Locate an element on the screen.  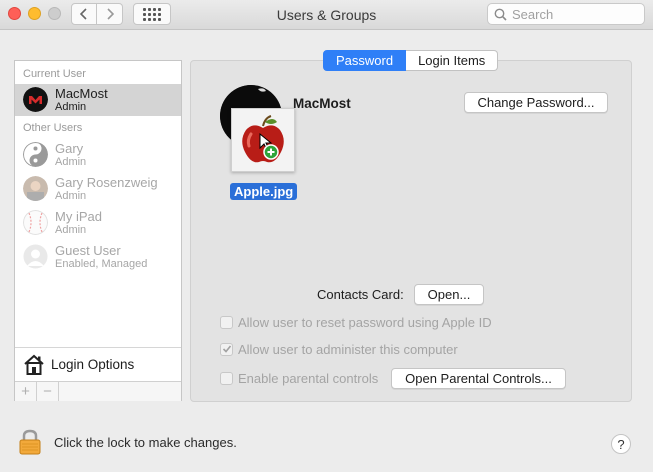
selected-user-name: MacMost is located at coordinates (322, 103).